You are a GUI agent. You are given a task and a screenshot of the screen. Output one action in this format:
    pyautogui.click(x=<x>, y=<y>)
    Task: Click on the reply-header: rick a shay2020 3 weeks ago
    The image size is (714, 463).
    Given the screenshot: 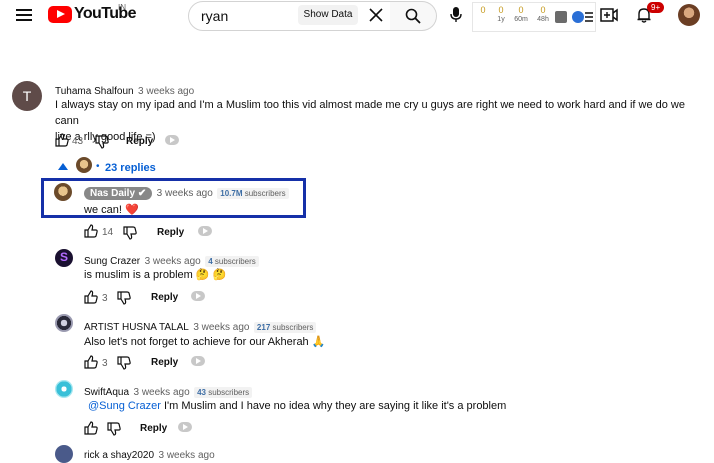 What is the action you would take?
    pyautogui.click(x=149, y=454)
    